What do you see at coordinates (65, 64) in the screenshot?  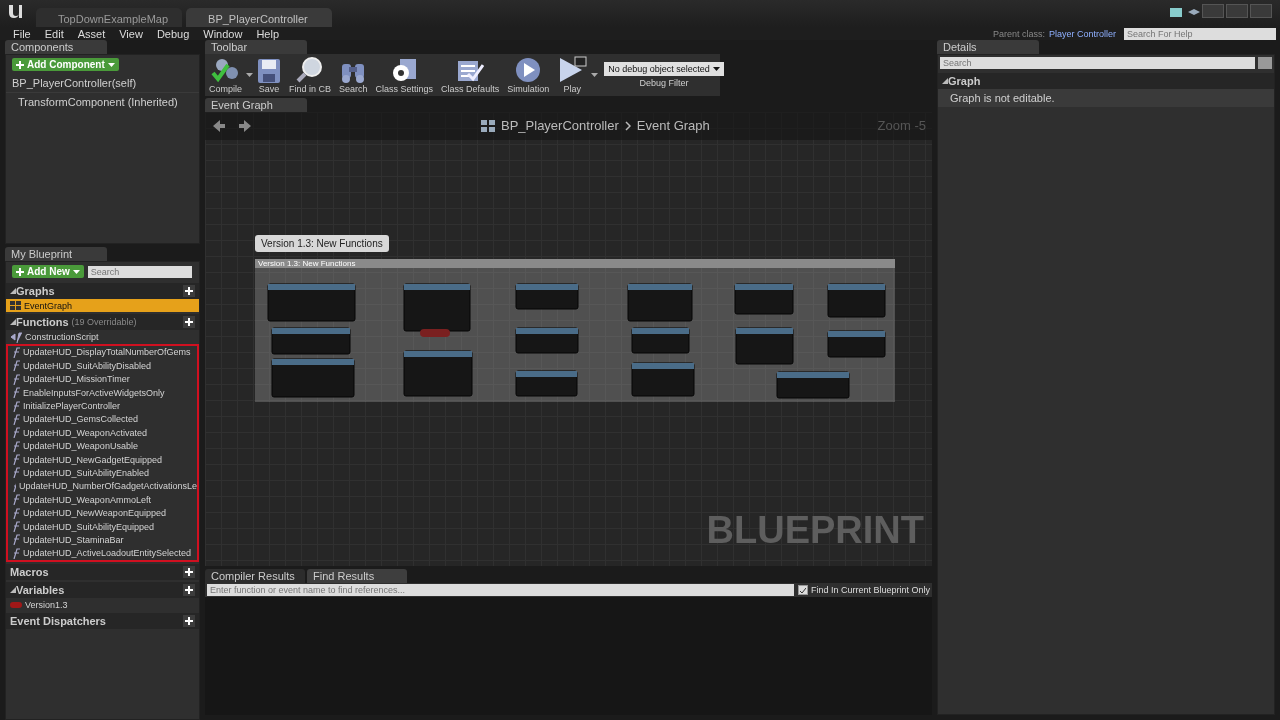 I see `add-component-button: Add Component` at bounding box center [65, 64].